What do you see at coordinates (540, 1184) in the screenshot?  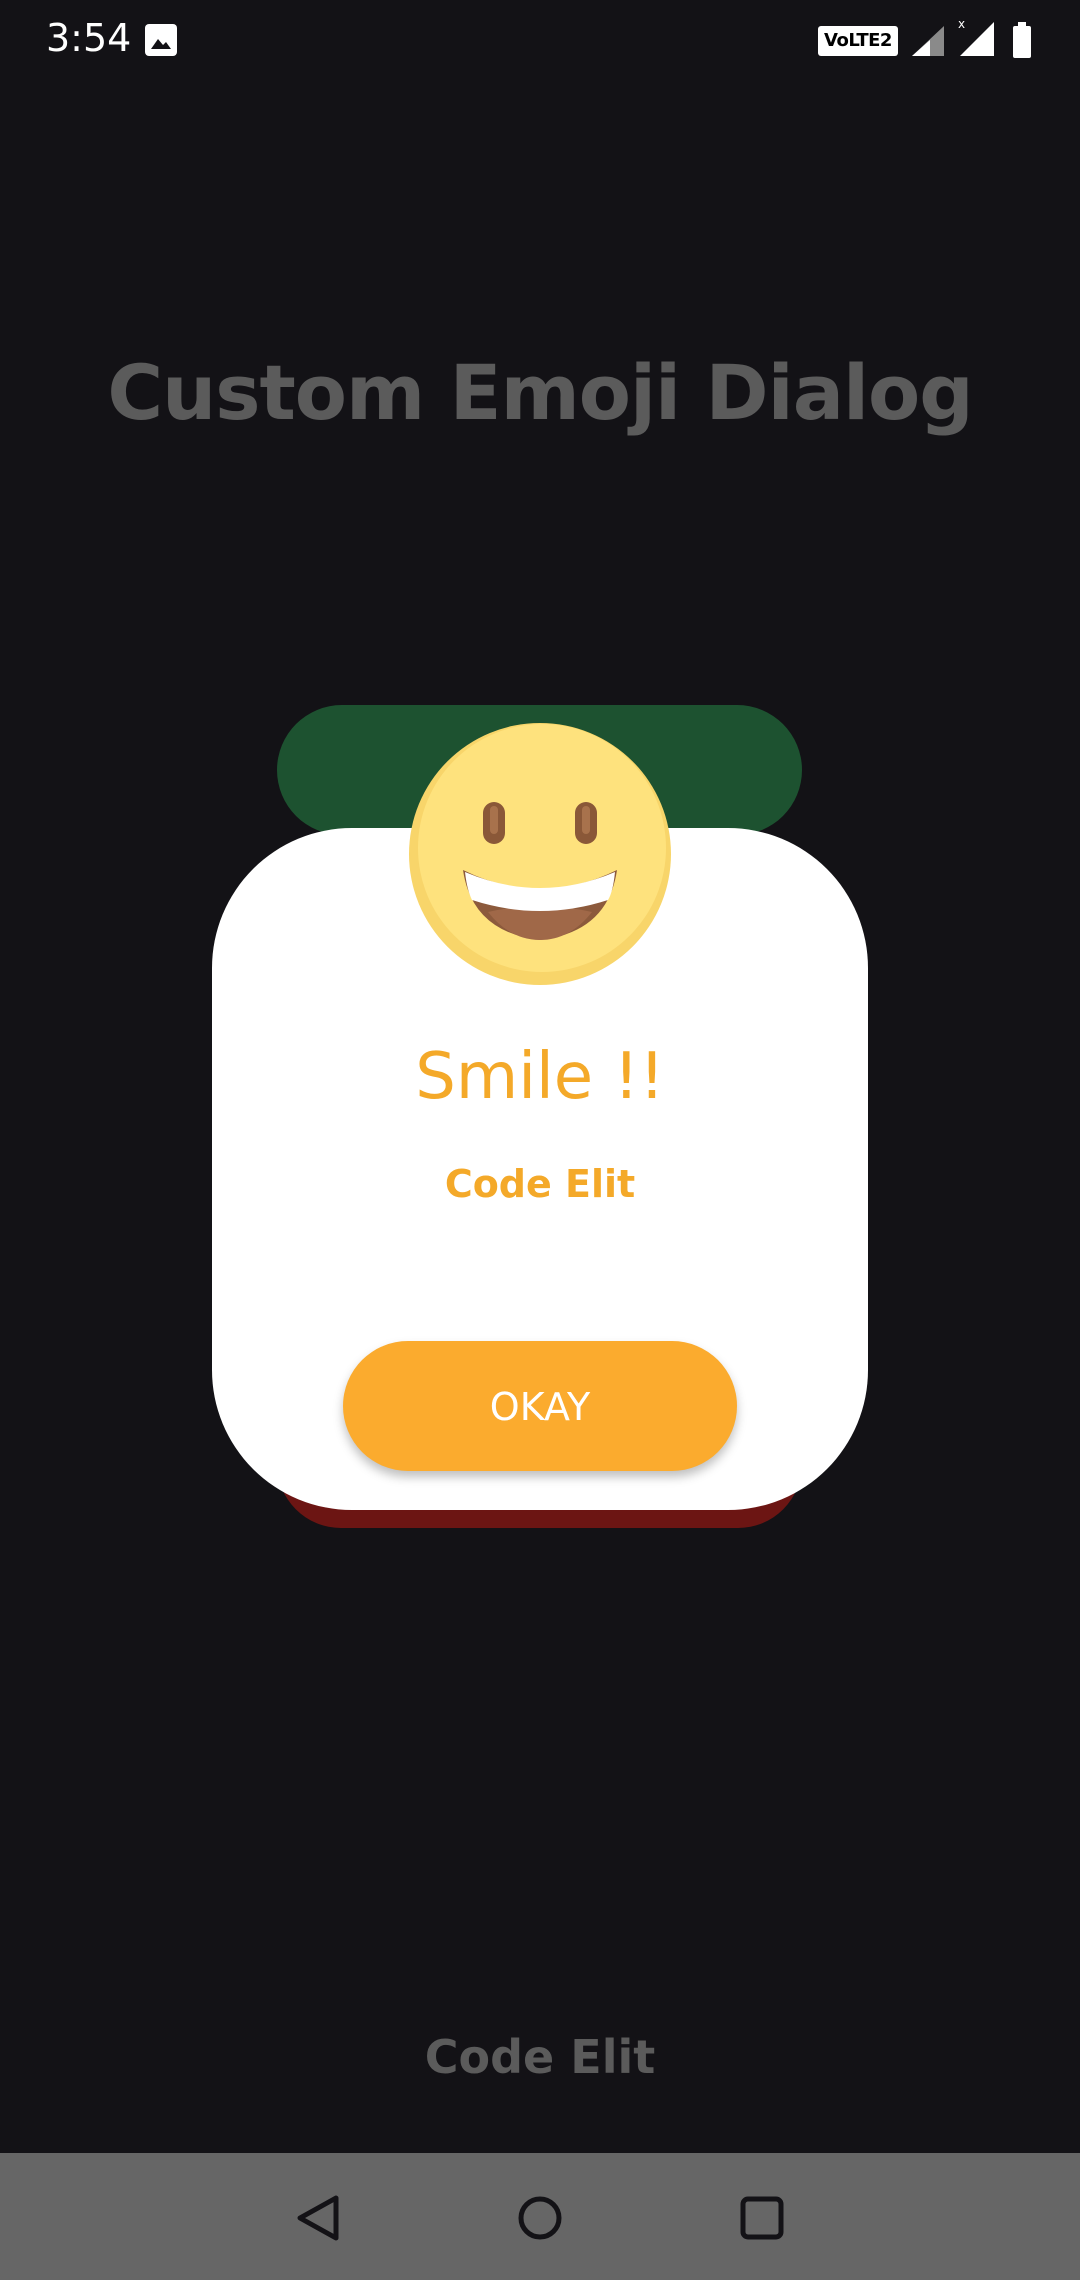 I see `dialog-subtitle: Code Elit` at bounding box center [540, 1184].